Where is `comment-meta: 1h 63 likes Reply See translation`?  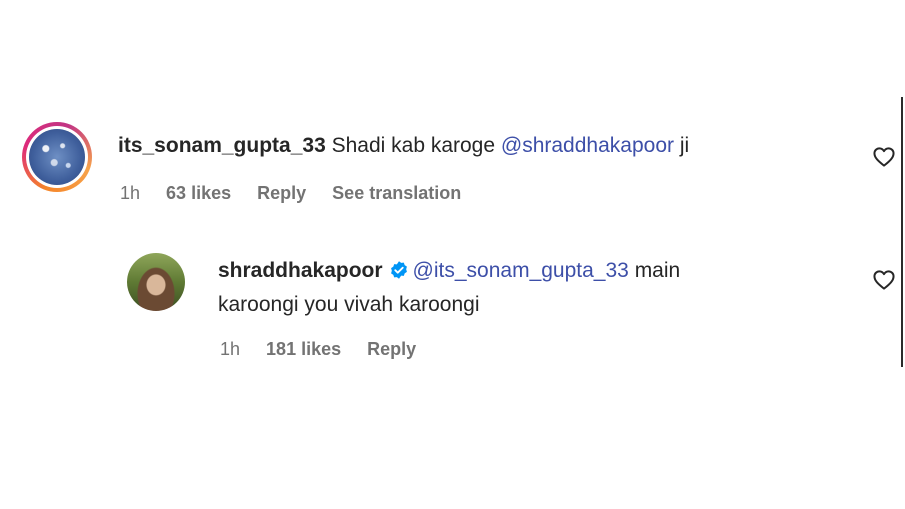 comment-meta: 1h 63 likes Reply See translation is located at coordinates (301, 193).